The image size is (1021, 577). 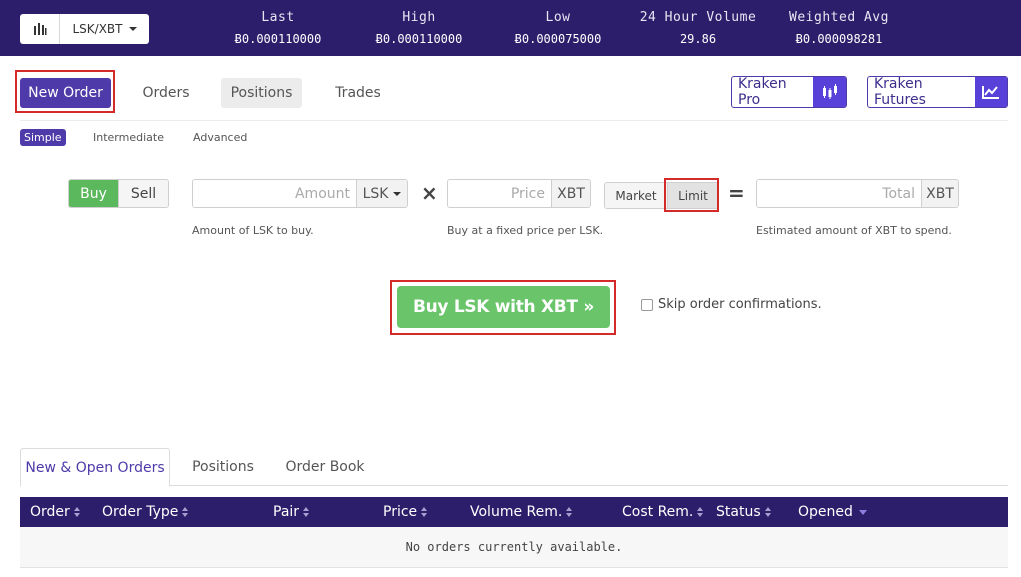 I want to click on bar-chart-icon, so click(x=39, y=29).